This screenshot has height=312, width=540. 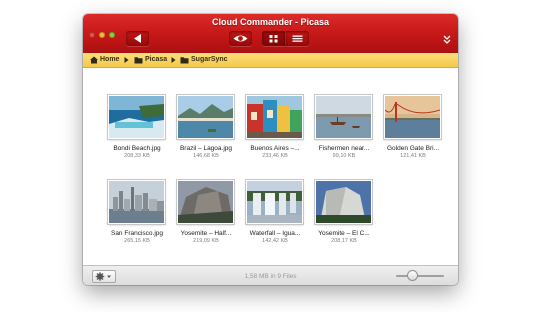 What do you see at coordinates (110, 59) in the screenshot?
I see `breadcrumb-label: Home` at bounding box center [110, 59].